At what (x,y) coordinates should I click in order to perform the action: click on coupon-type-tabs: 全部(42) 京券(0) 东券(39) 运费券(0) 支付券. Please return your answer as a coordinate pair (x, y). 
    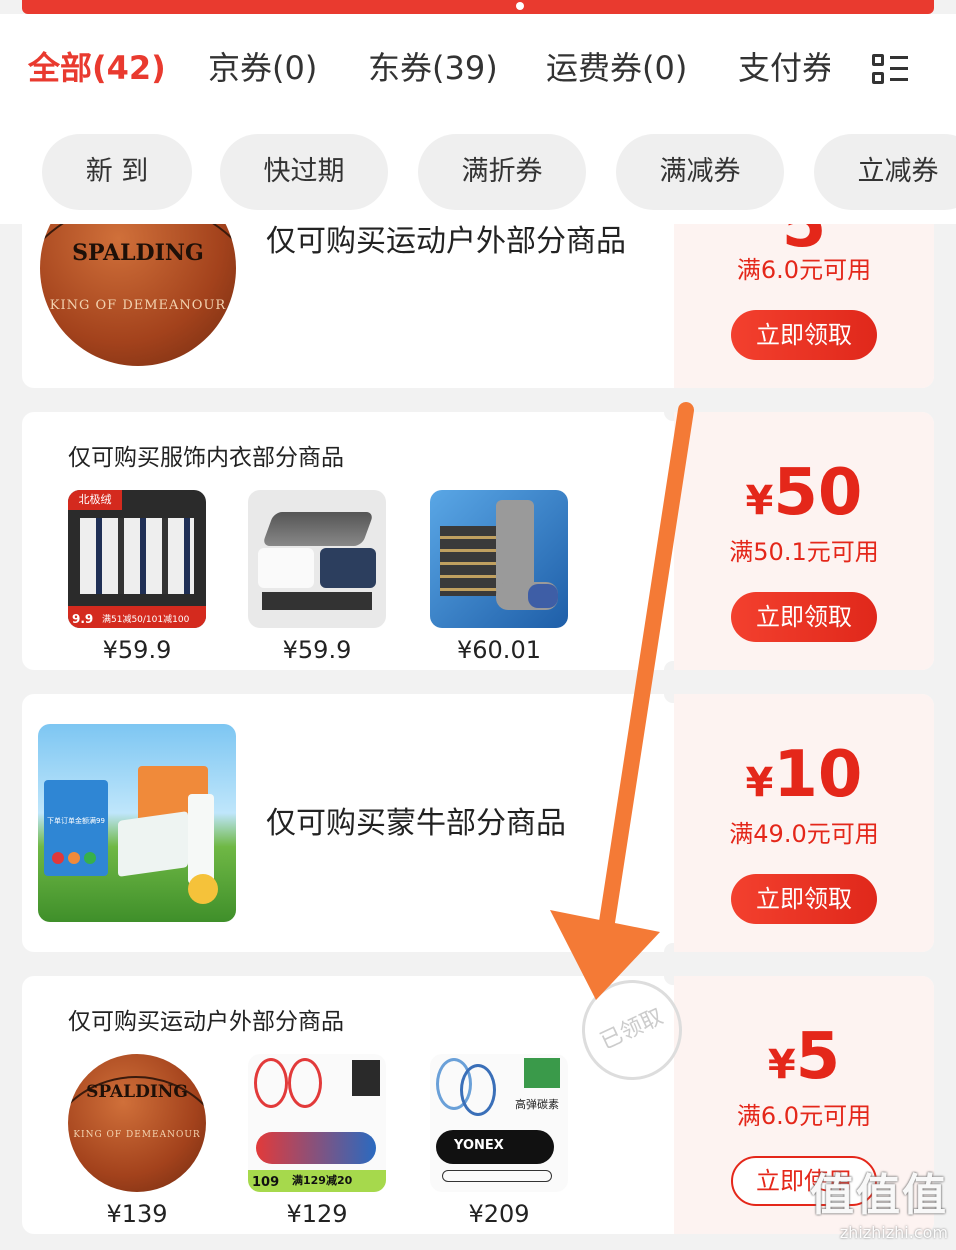
    Looking at the image, I should click on (478, 68).